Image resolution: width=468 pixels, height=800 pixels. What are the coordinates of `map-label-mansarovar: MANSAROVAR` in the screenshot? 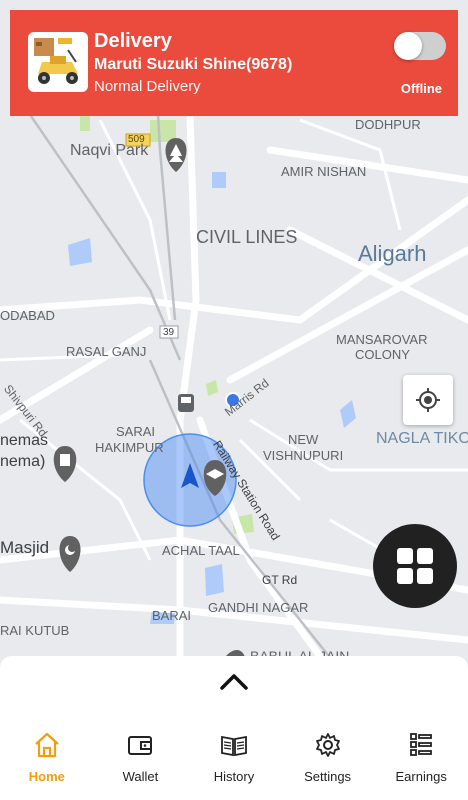 It's located at (382, 339).